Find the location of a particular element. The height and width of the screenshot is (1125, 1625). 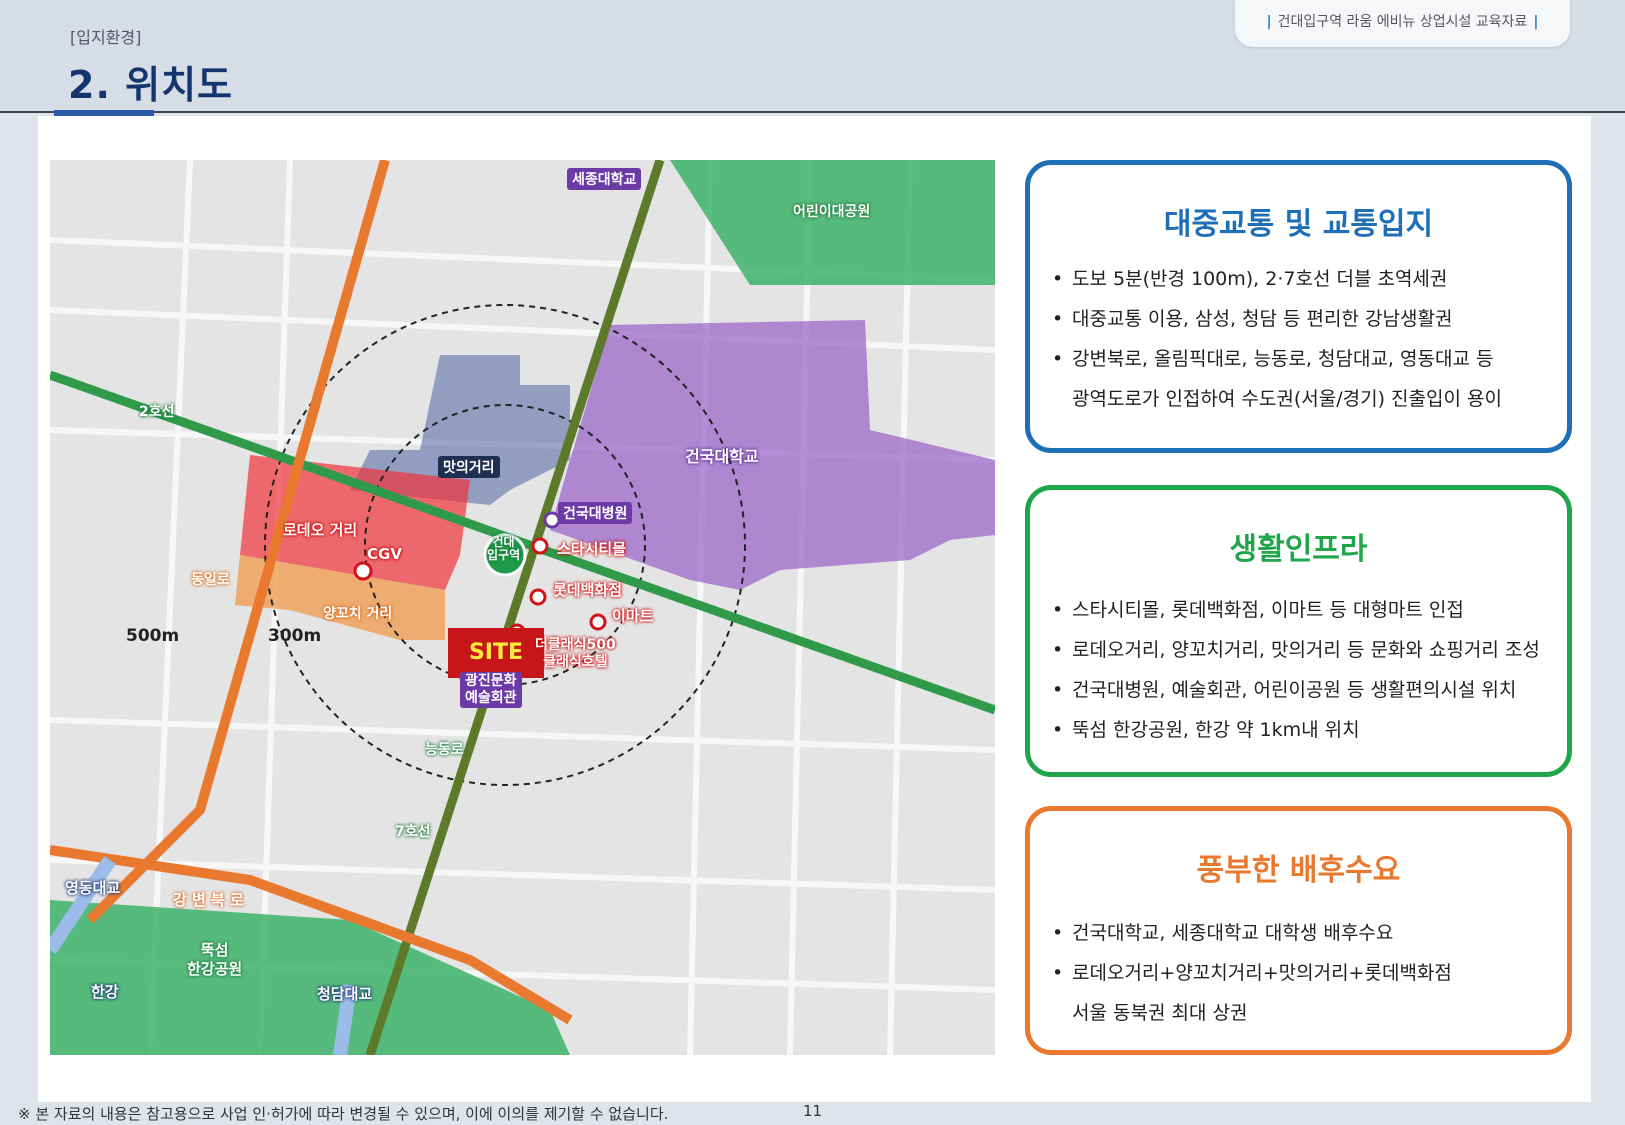

label-konkuk-hosp: 건국대병원 is located at coordinates (595, 513).